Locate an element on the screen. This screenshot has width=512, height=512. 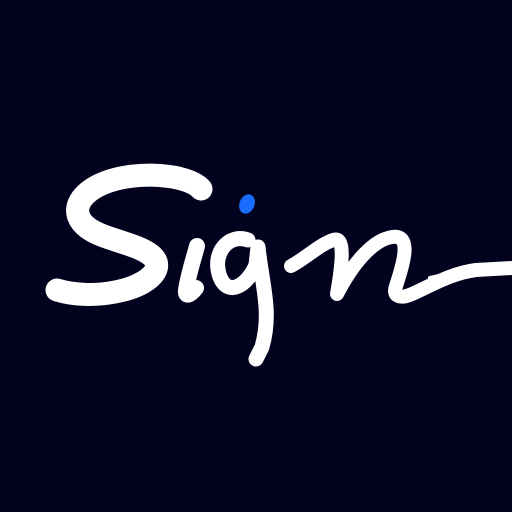
letter-g-stroke is located at coordinates (242, 299).